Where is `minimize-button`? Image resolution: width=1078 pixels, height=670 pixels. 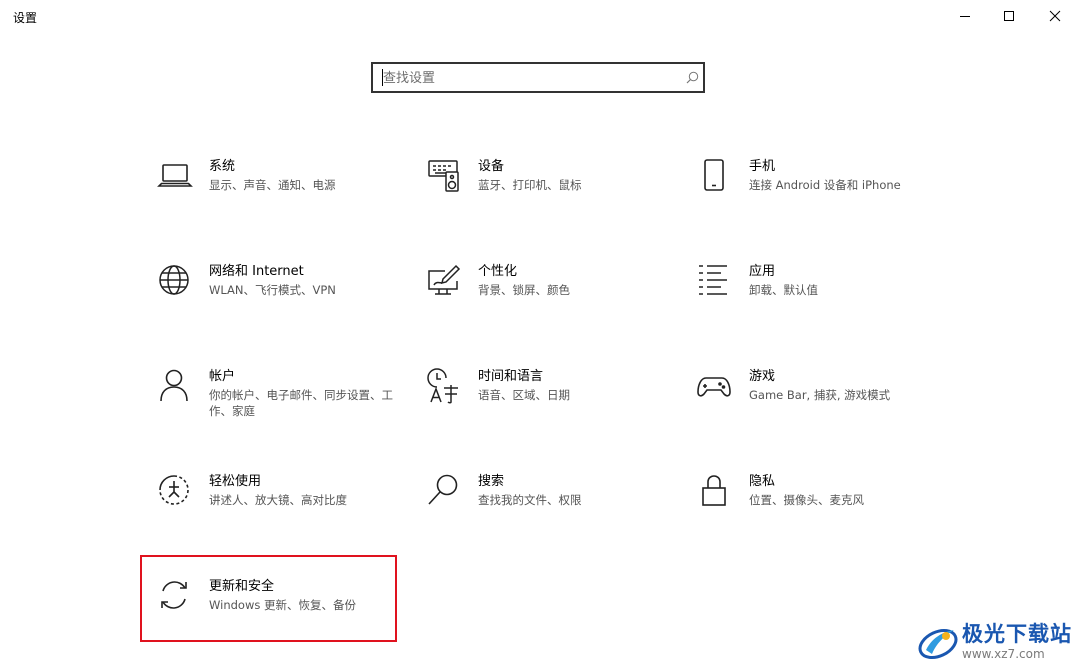
minimize-button is located at coordinates (965, 16).